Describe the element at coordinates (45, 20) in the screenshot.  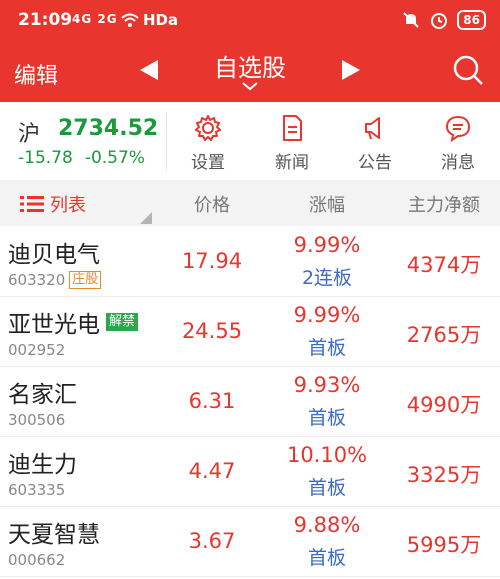
I see `status-time: 21:09` at that location.